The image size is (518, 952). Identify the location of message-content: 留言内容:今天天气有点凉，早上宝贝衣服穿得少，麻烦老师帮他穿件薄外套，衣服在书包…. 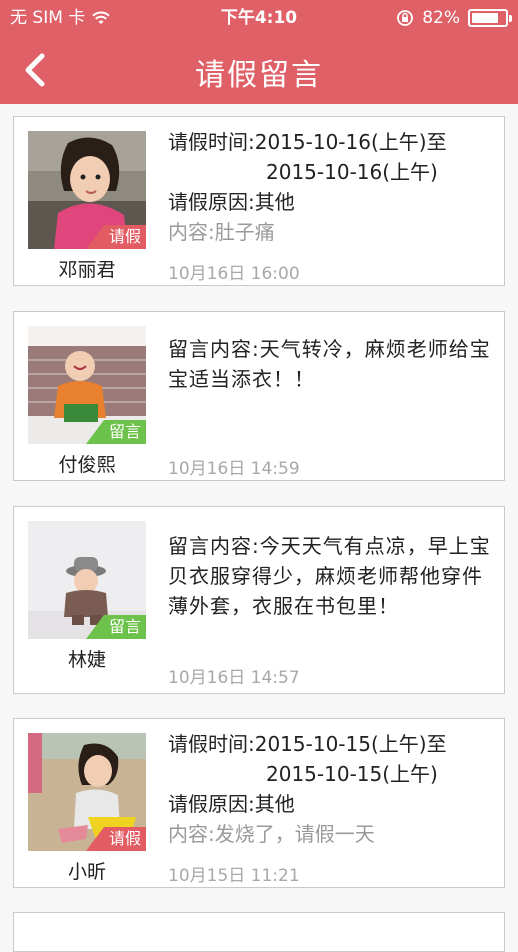
(329, 576).